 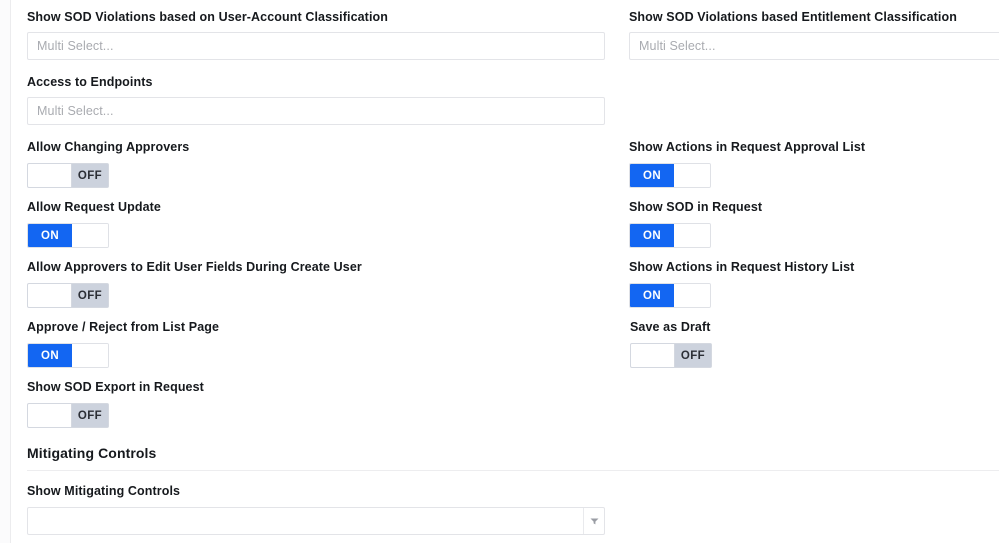 What do you see at coordinates (92, 453) in the screenshot?
I see `mitigating-controls-heading: Mitigating Controls` at bounding box center [92, 453].